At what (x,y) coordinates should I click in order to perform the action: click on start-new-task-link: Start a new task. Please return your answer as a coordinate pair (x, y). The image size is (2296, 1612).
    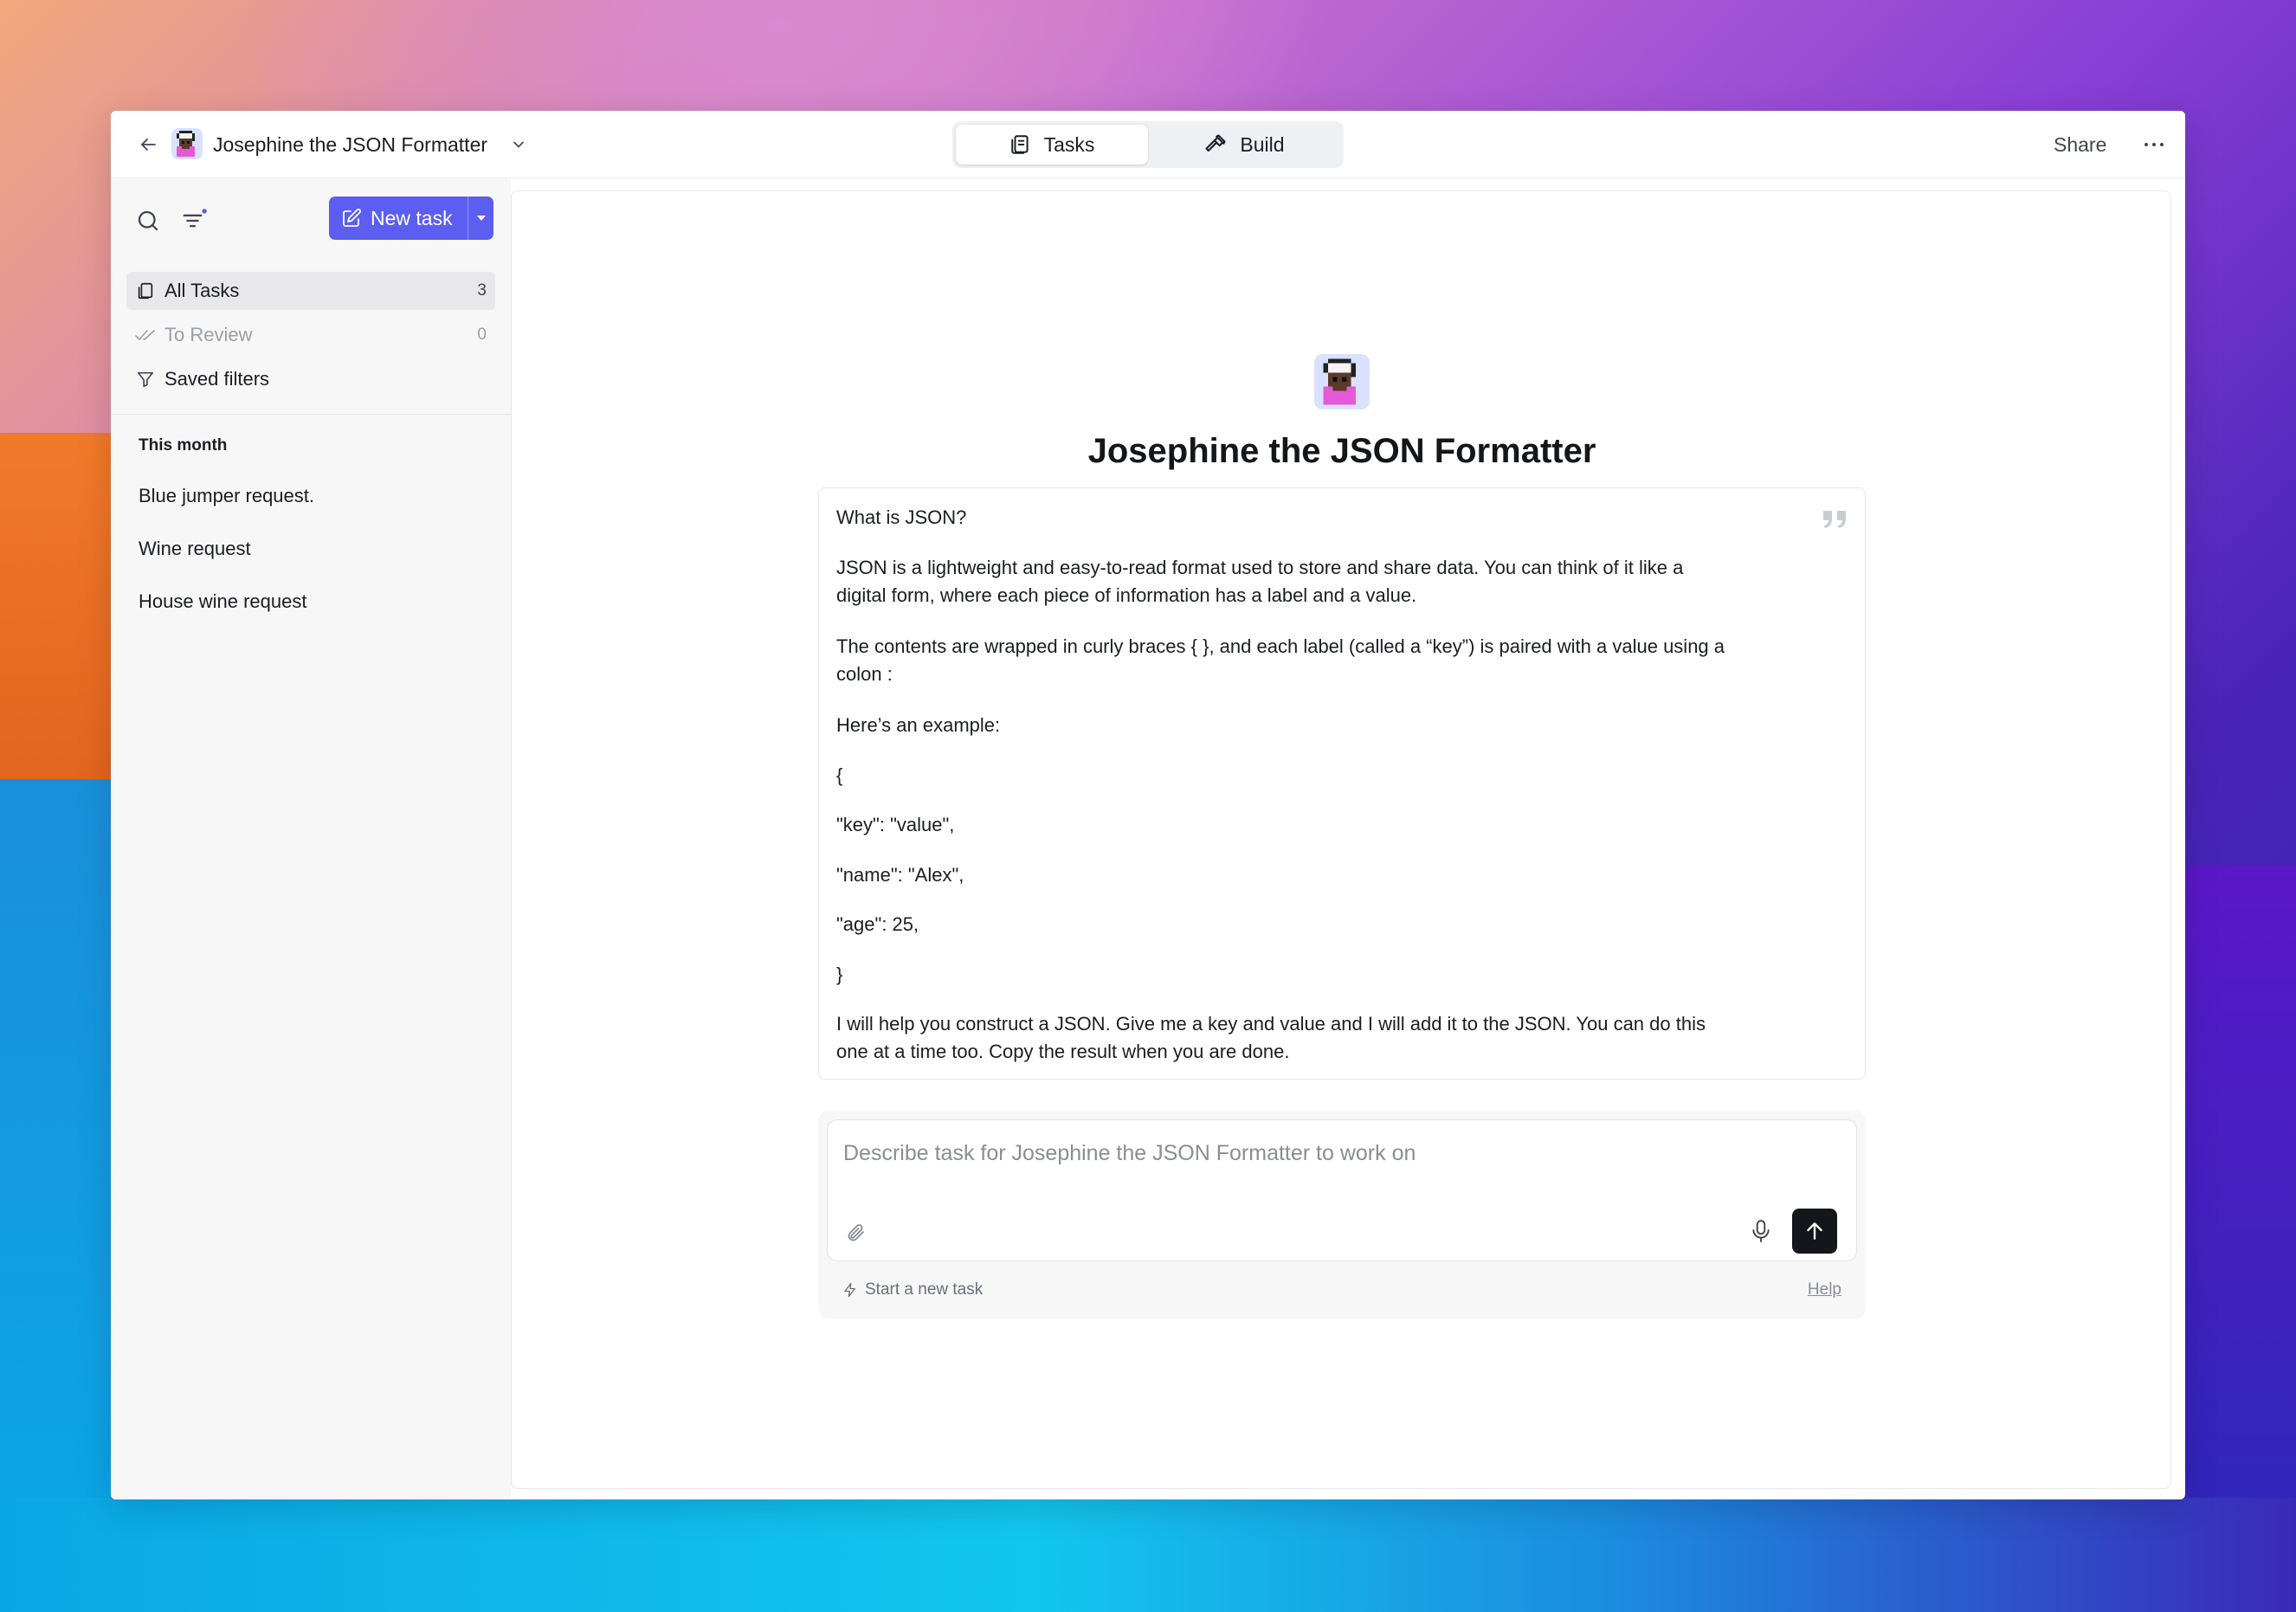
    Looking at the image, I should click on (912, 1289).